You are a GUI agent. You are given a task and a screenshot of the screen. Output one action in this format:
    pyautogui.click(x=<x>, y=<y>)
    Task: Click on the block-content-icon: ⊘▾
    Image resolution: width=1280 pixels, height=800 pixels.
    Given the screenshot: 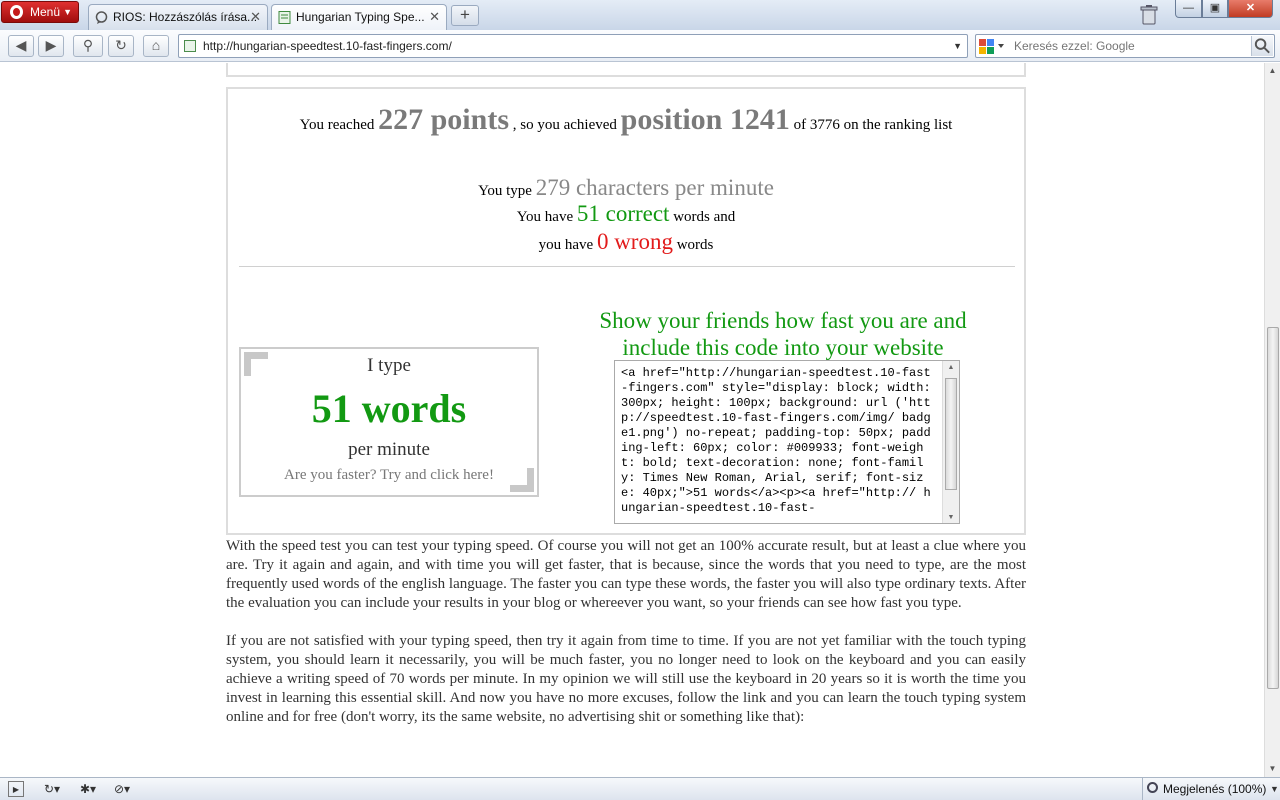 What is the action you would take?
    pyautogui.click(x=122, y=789)
    